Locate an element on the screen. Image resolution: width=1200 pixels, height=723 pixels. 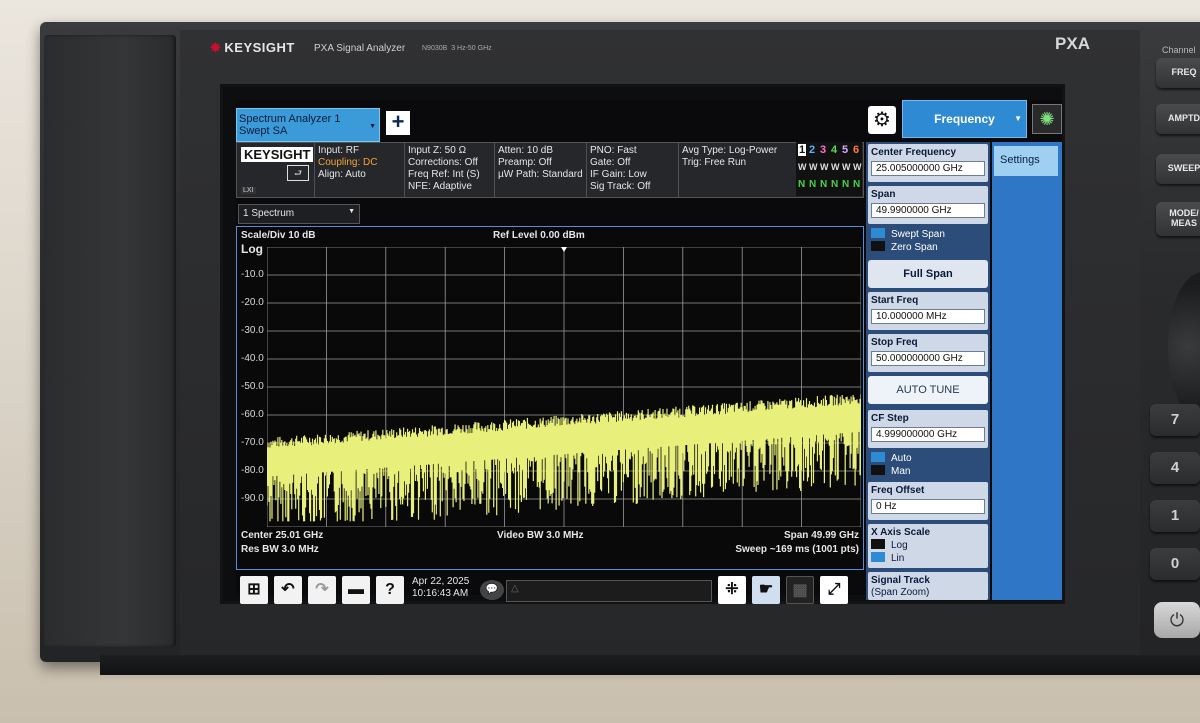
center-frequency-readout: Center 25.01 GHz is located at coordinates (282, 535).